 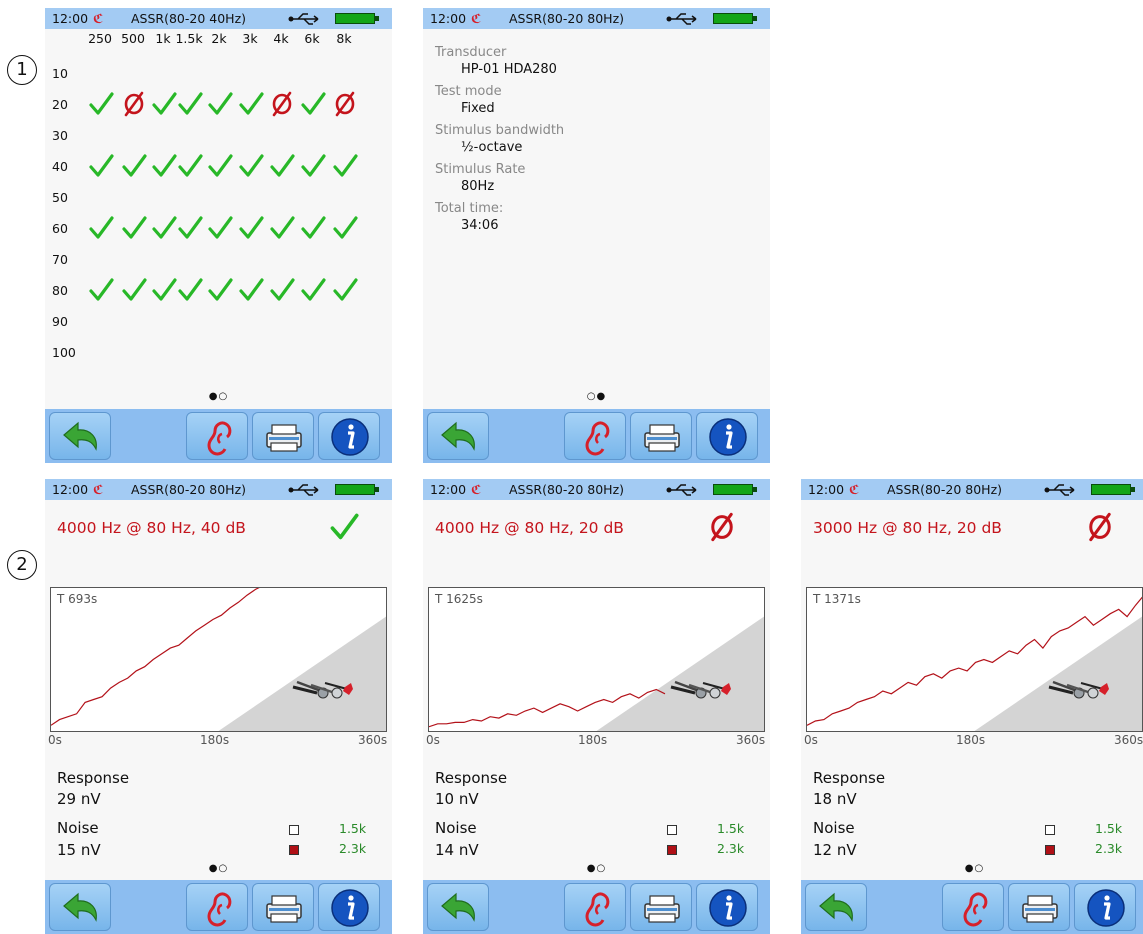 I want to click on result-mark, so click(x=344, y=527).